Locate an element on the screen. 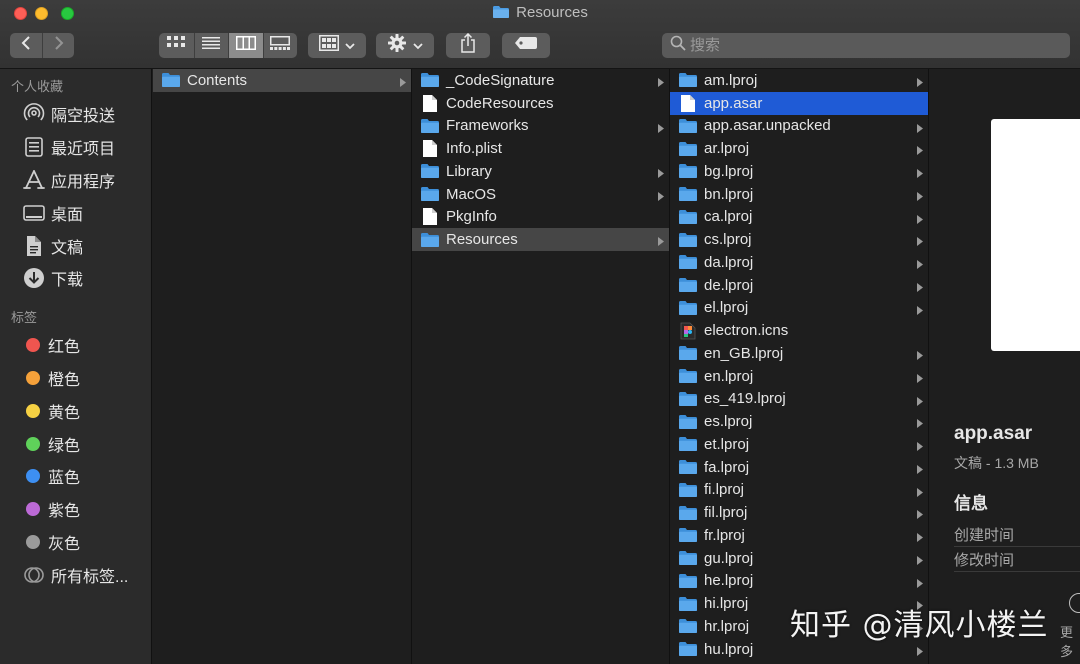 This screenshot has width=1080, height=664. sidebar-item-documents: 文稿 is located at coordinates (75, 245).